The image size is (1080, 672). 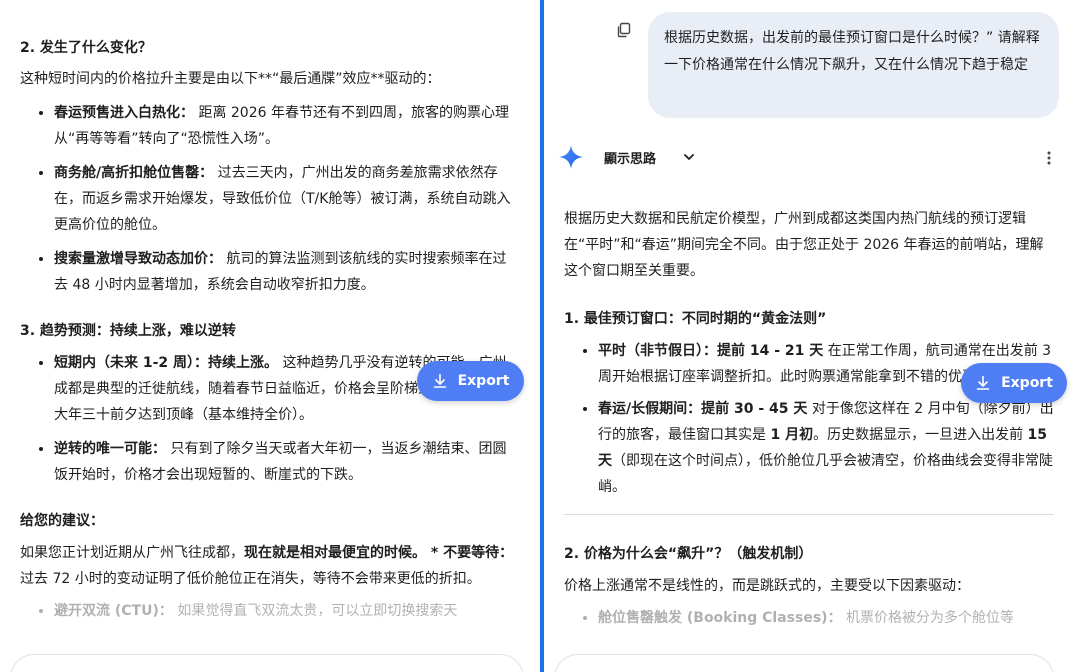 What do you see at coordinates (630, 157) in the screenshot?
I see `show-thinking-toggle: 顯示思路` at bounding box center [630, 157].